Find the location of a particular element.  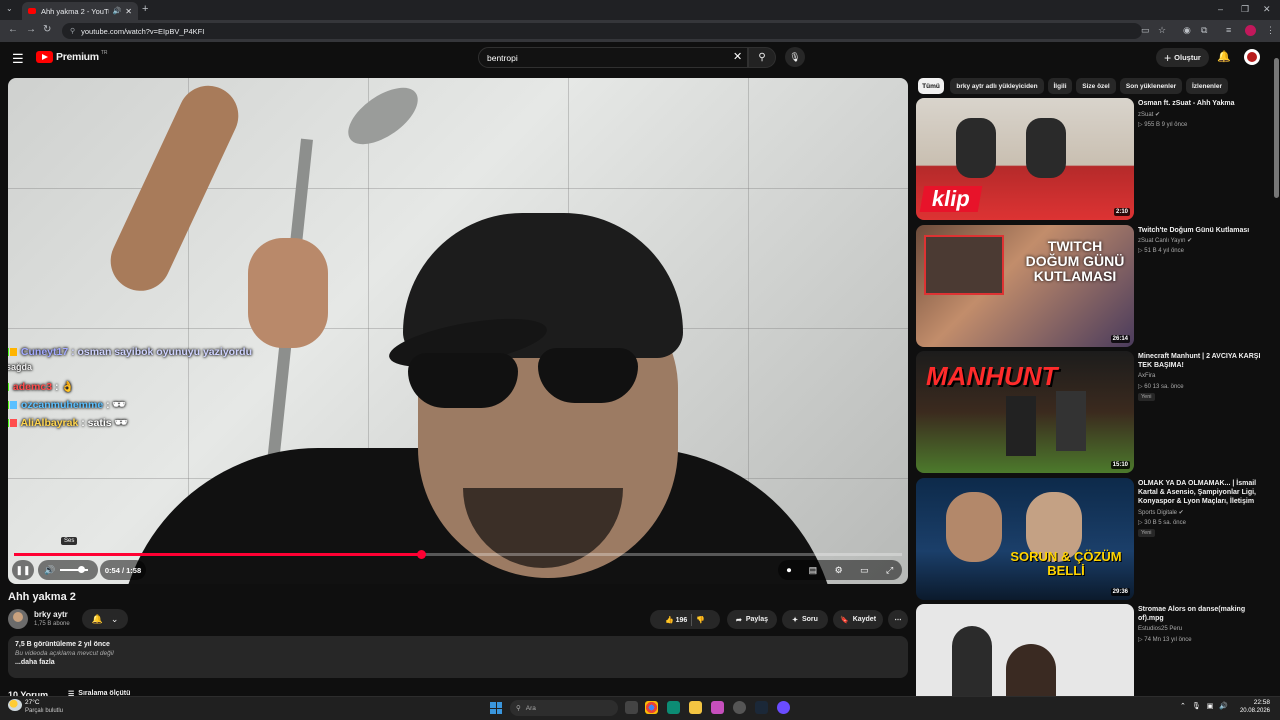

recommendation-title: Stromae Alors on danse(making of).mpg is located at coordinates (1202, 614).